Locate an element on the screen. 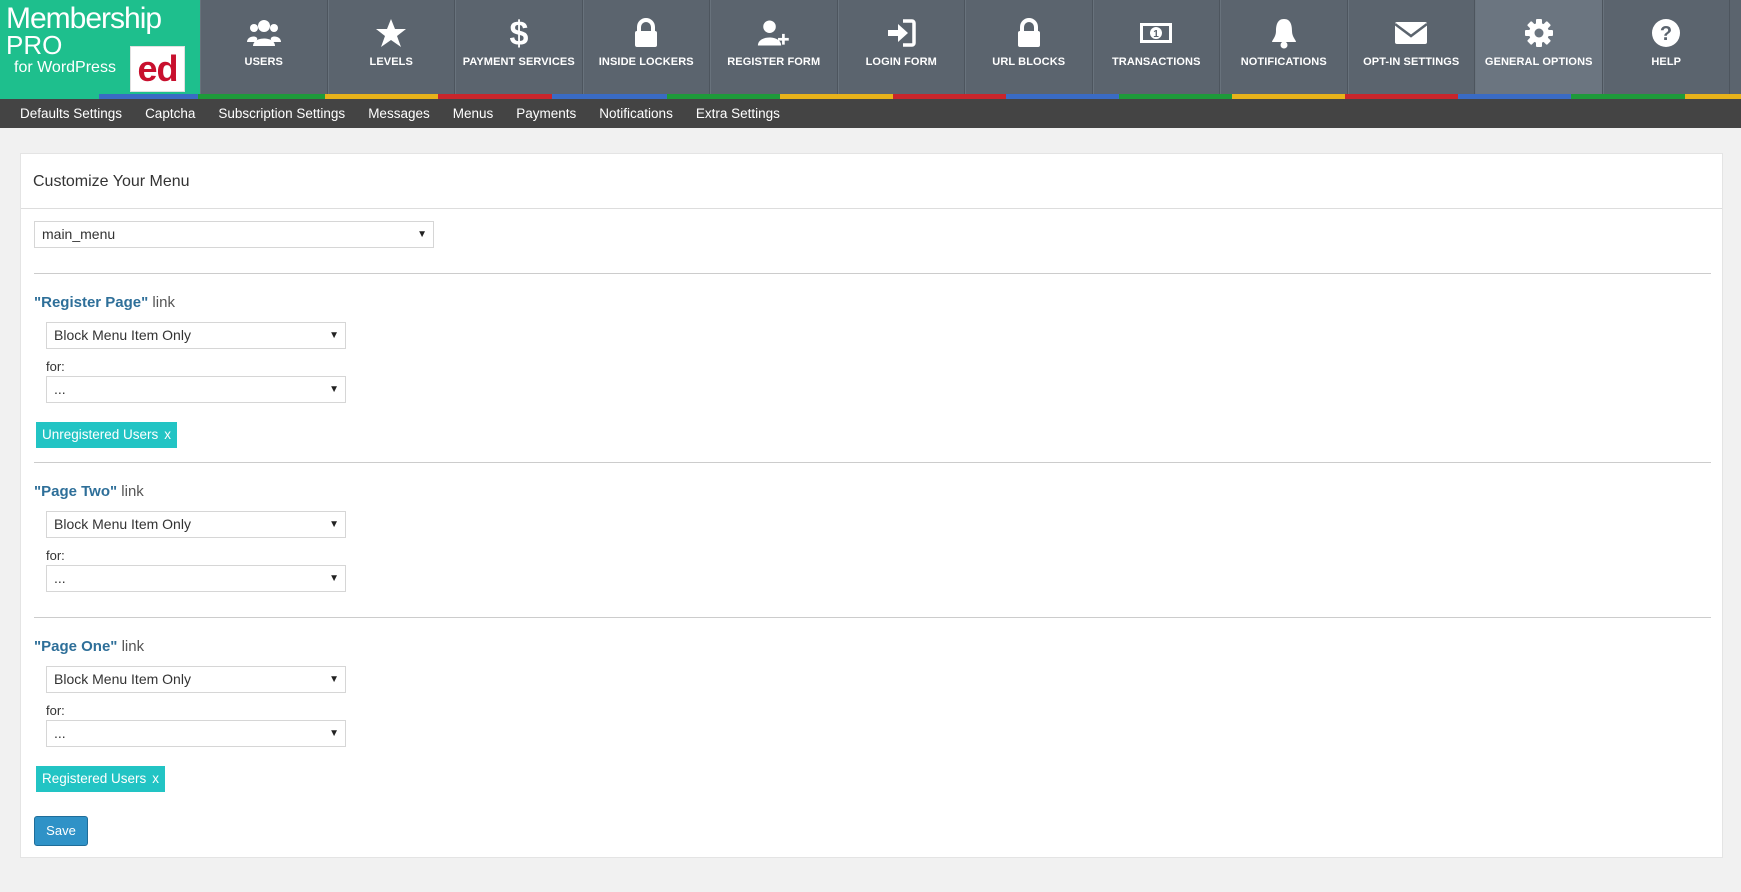 Image resolution: width=1741 pixels, height=892 pixels. money-icon: 1 is located at coordinates (1156, 33).